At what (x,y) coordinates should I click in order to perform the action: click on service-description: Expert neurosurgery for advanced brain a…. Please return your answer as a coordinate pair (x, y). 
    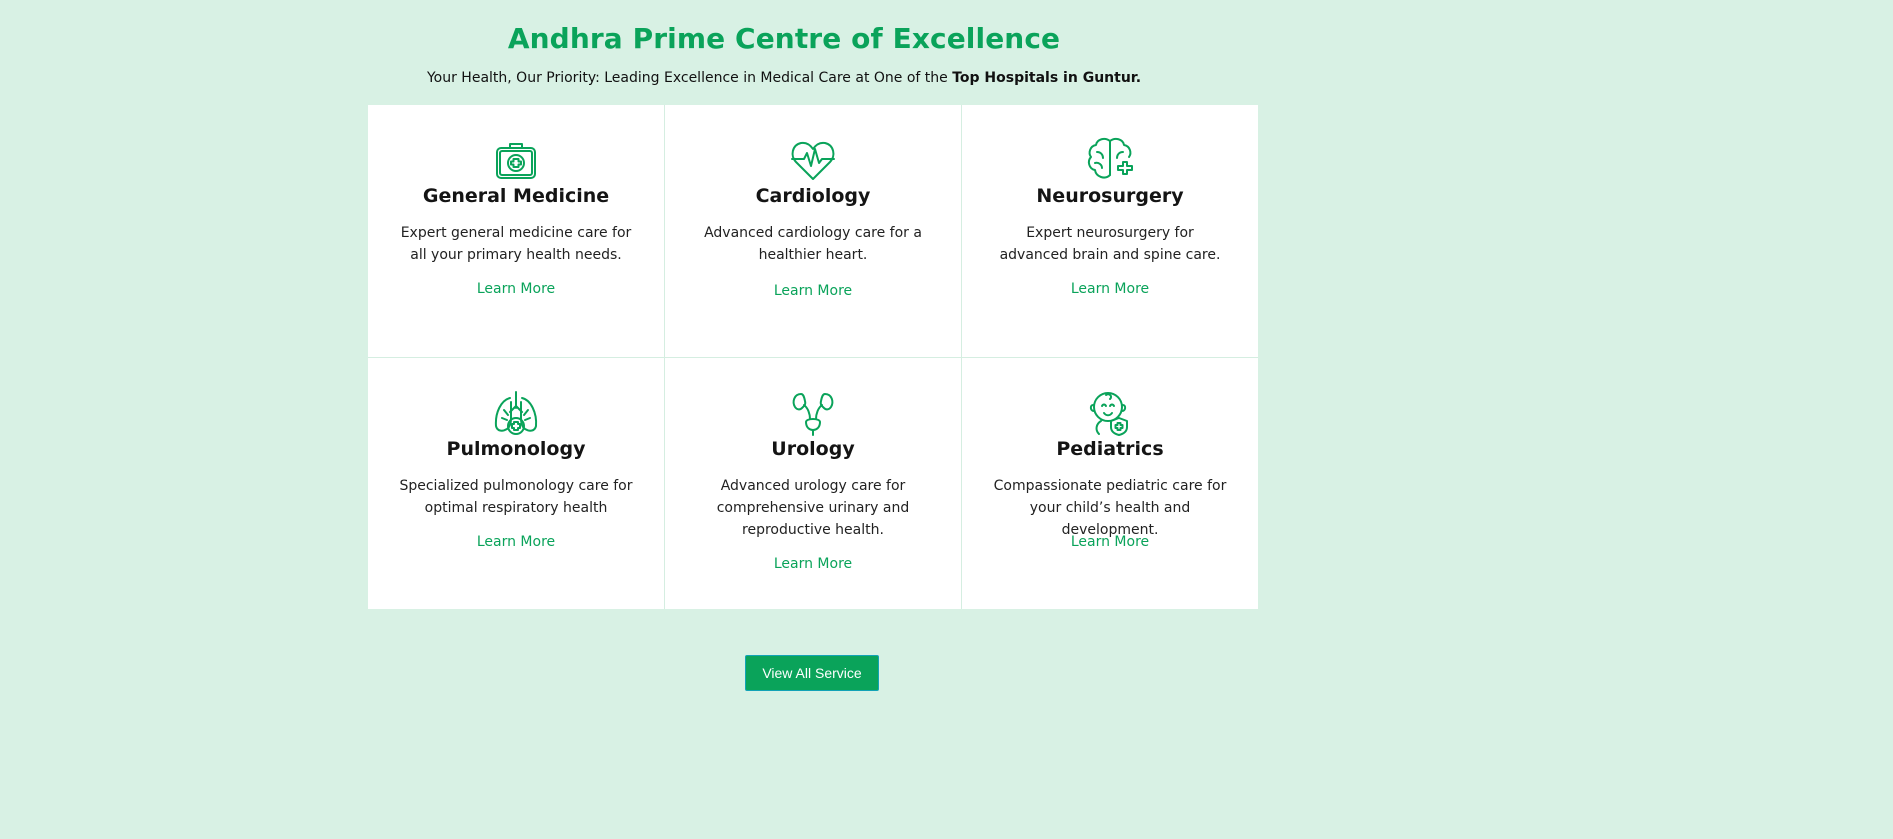
    Looking at the image, I should click on (1110, 244).